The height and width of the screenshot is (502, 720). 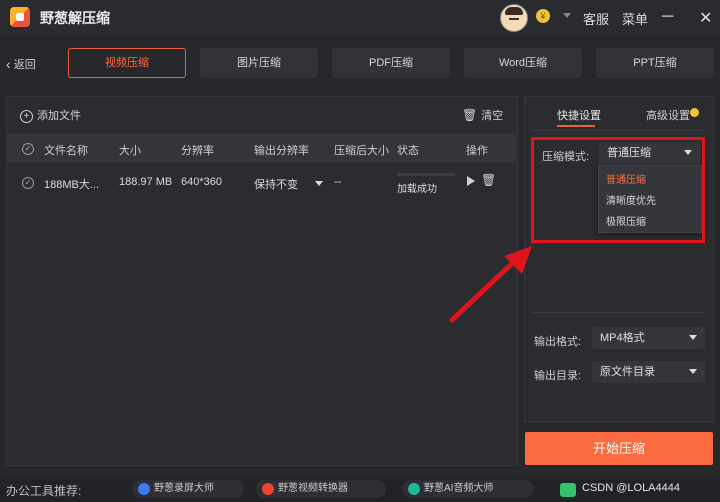 I want to click on recommend-item-label: 野葱视频转换器, so click(x=313, y=488).